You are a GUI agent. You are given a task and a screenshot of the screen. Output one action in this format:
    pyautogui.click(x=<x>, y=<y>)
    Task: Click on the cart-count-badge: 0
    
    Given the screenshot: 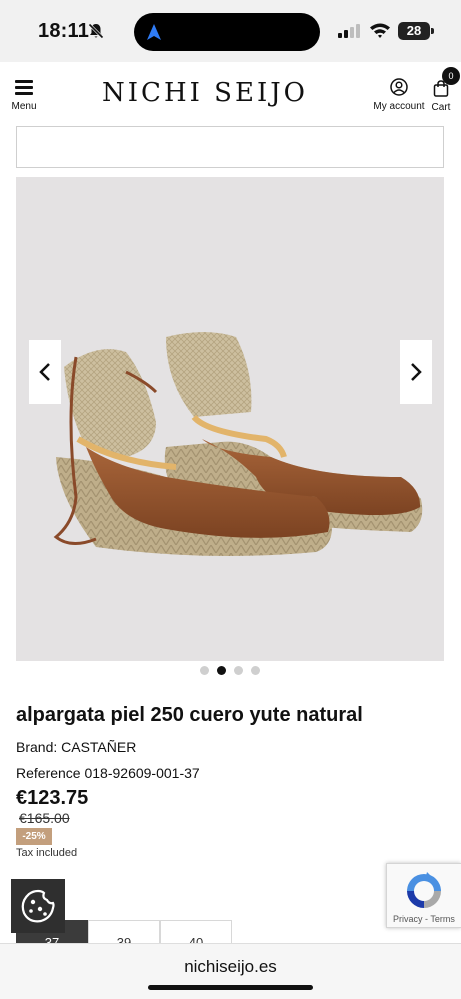 What is the action you would take?
    pyautogui.click(x=451, y=76)
    